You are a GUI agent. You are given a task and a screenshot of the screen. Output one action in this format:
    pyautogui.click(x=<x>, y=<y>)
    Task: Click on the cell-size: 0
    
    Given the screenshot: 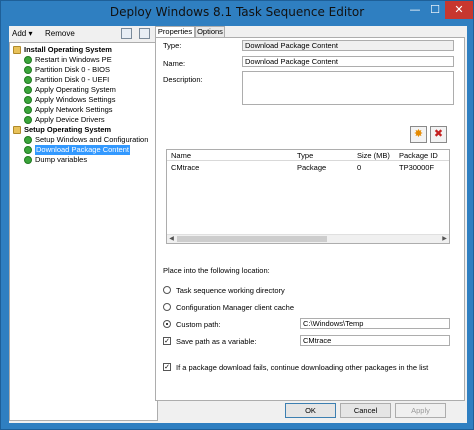 What is the action you would take?
    pyautogui.click(x=359, y=167)
    